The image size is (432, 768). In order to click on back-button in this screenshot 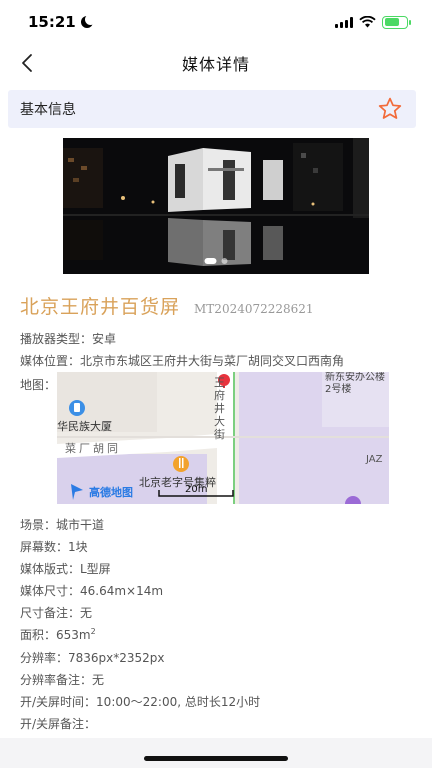, I will do `click(27, 63)`.